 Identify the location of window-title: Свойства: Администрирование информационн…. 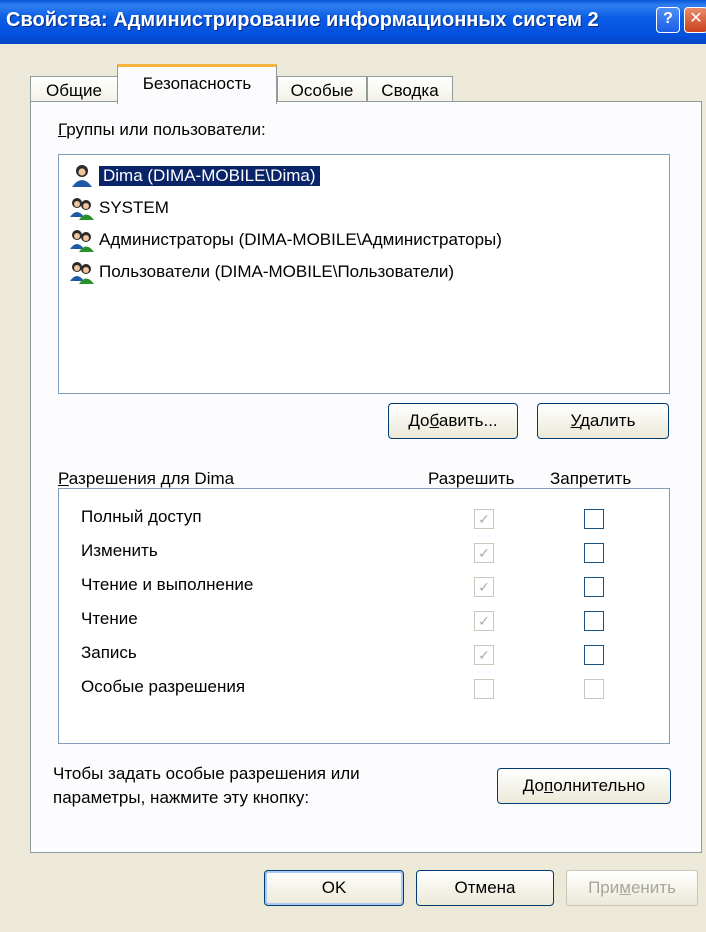
(302, 20).